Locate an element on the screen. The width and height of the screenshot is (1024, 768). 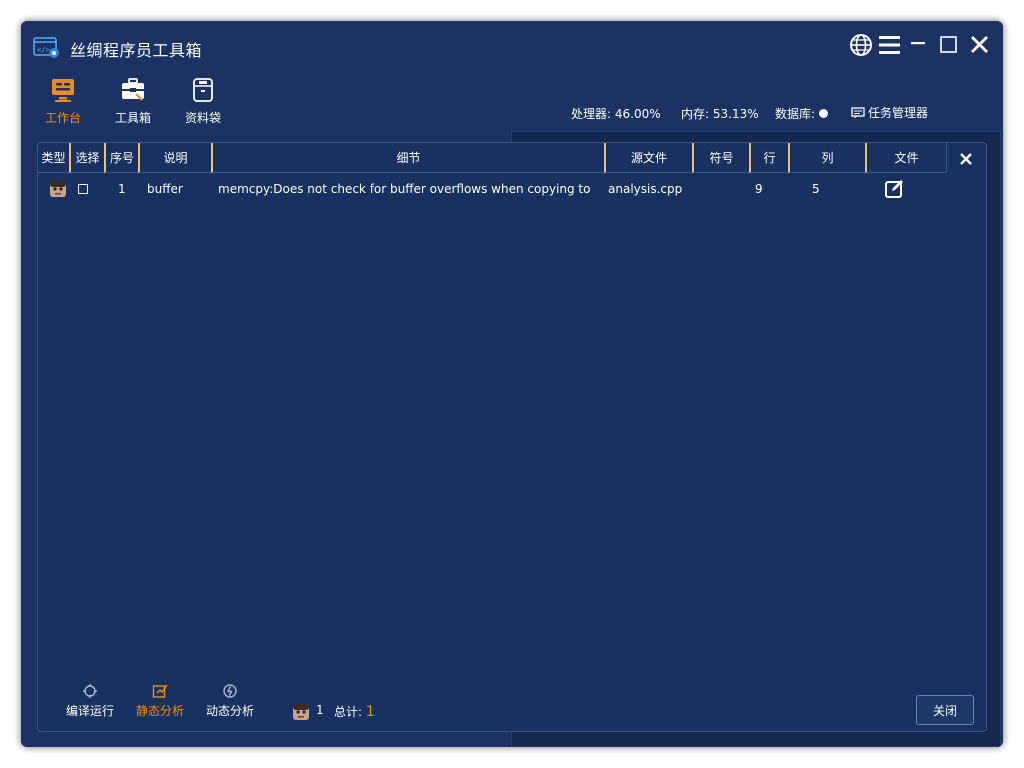
app-logo-icon: </> is located at coordinates (46, 47).